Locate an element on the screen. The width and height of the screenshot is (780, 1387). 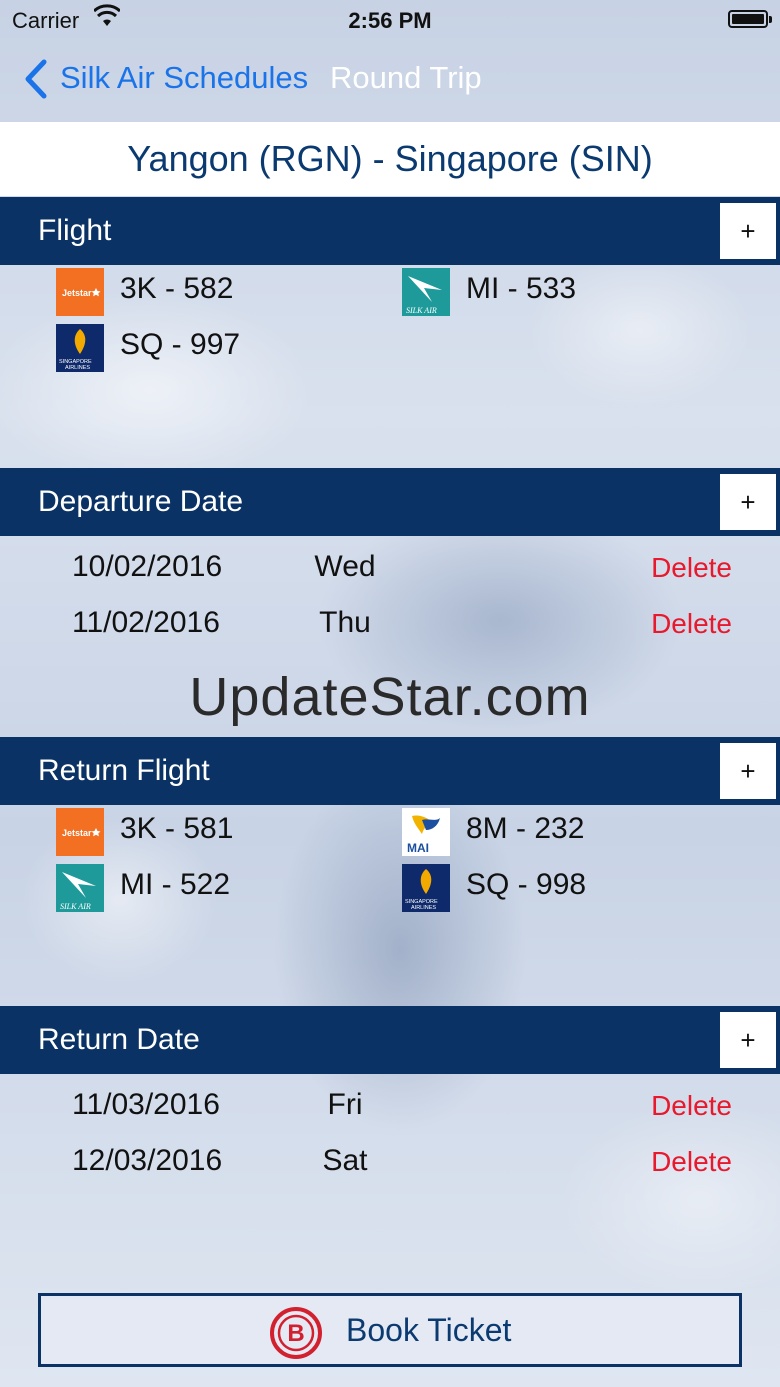
departure-date-section-header: Departure Date + is located at coordinates (390, 502).